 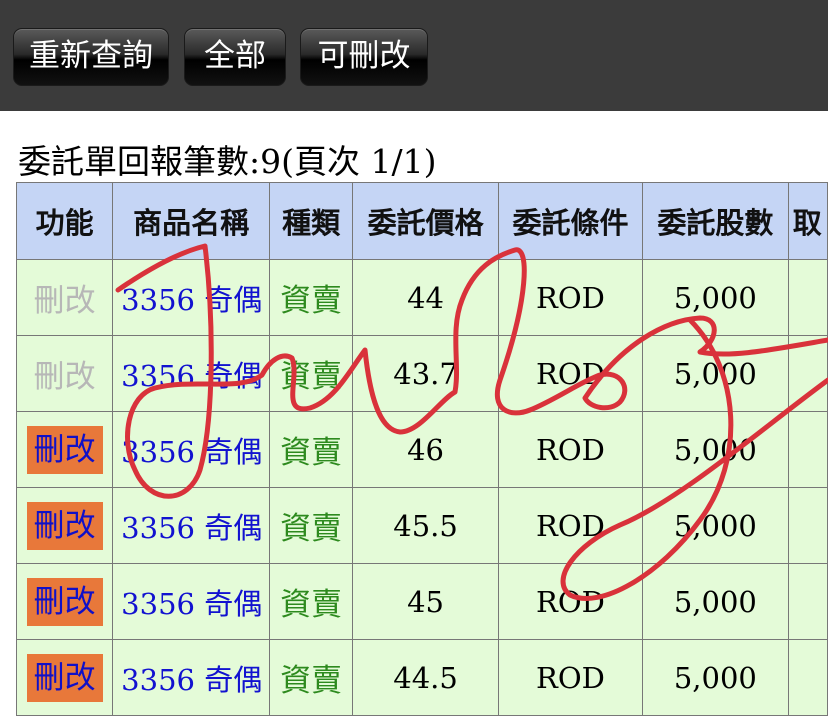 What do you see at coordinates (311, 221) in the screenshot?
I see `header-type: 種類` at bounding box center [311, 221].